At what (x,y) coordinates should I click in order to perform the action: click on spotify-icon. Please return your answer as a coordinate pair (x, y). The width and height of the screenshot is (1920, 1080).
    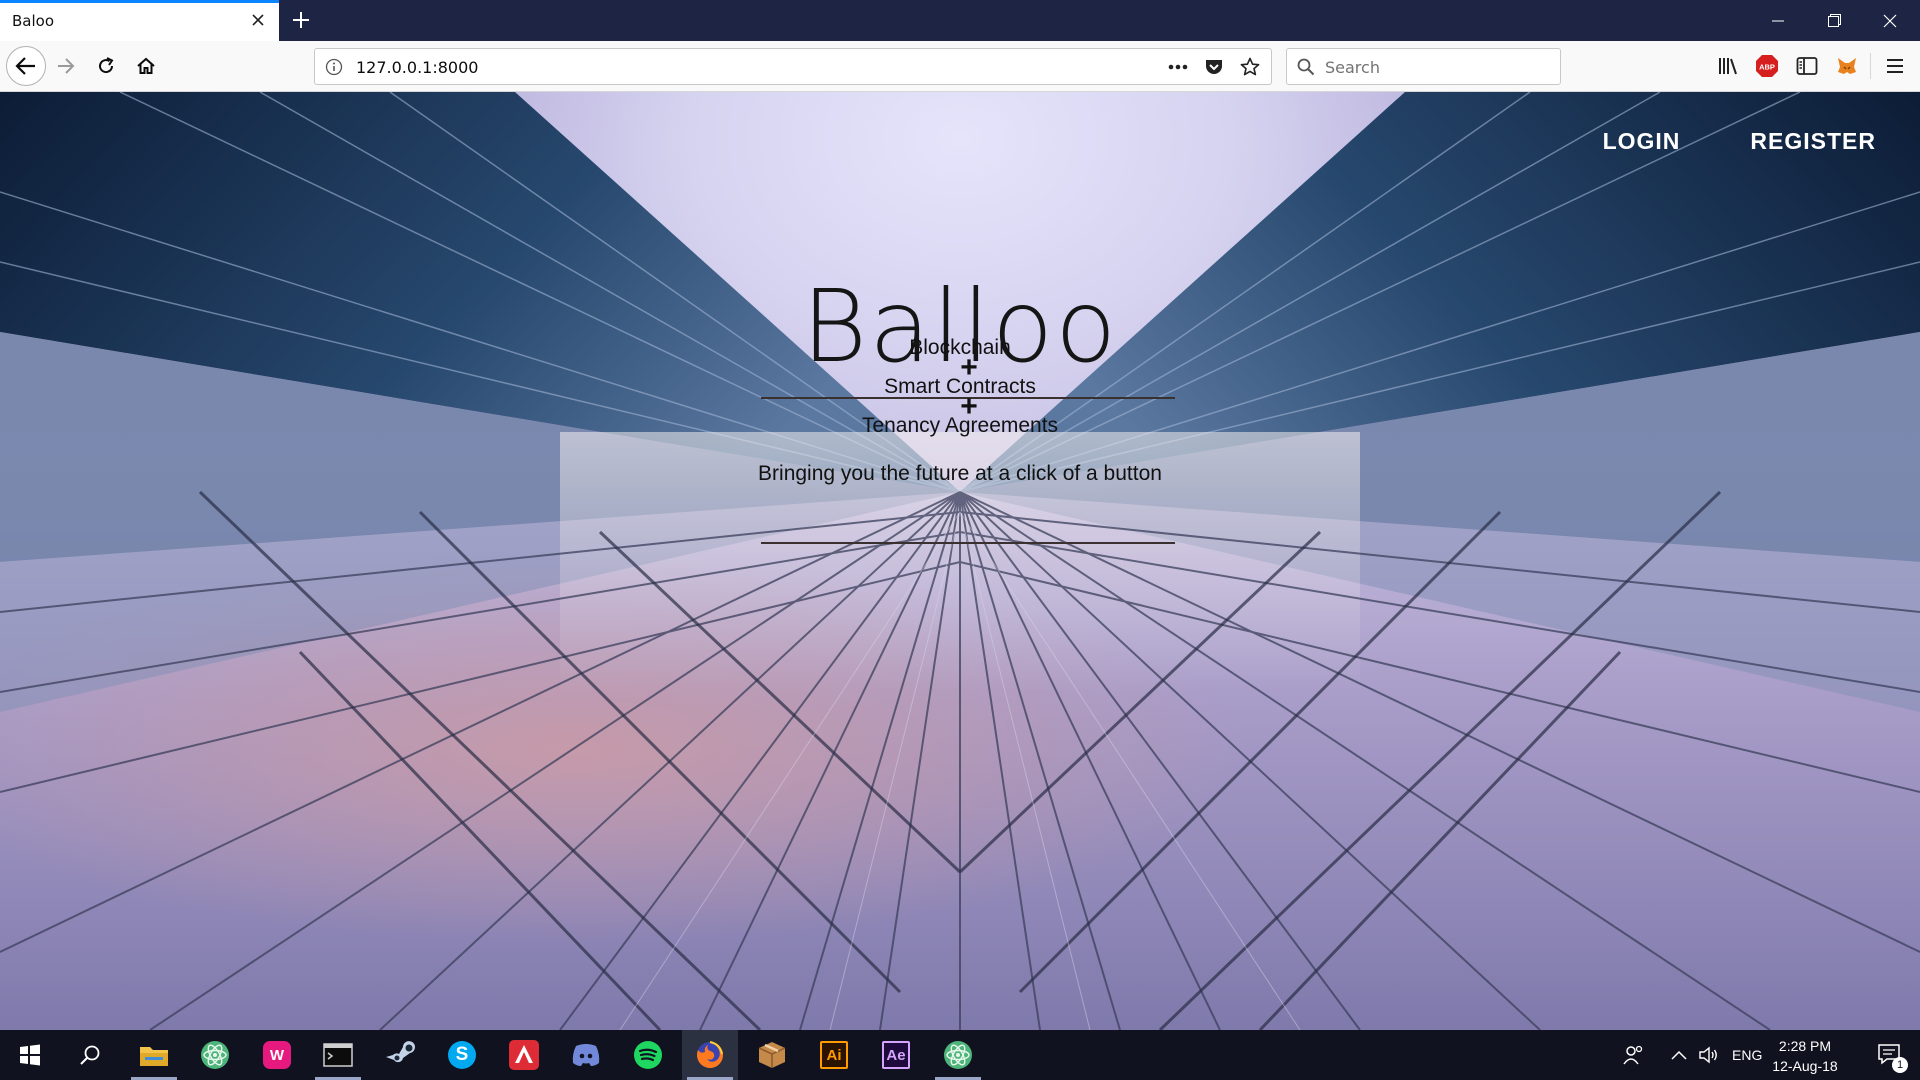
    Looking at the image, I should click on (648, 1055).